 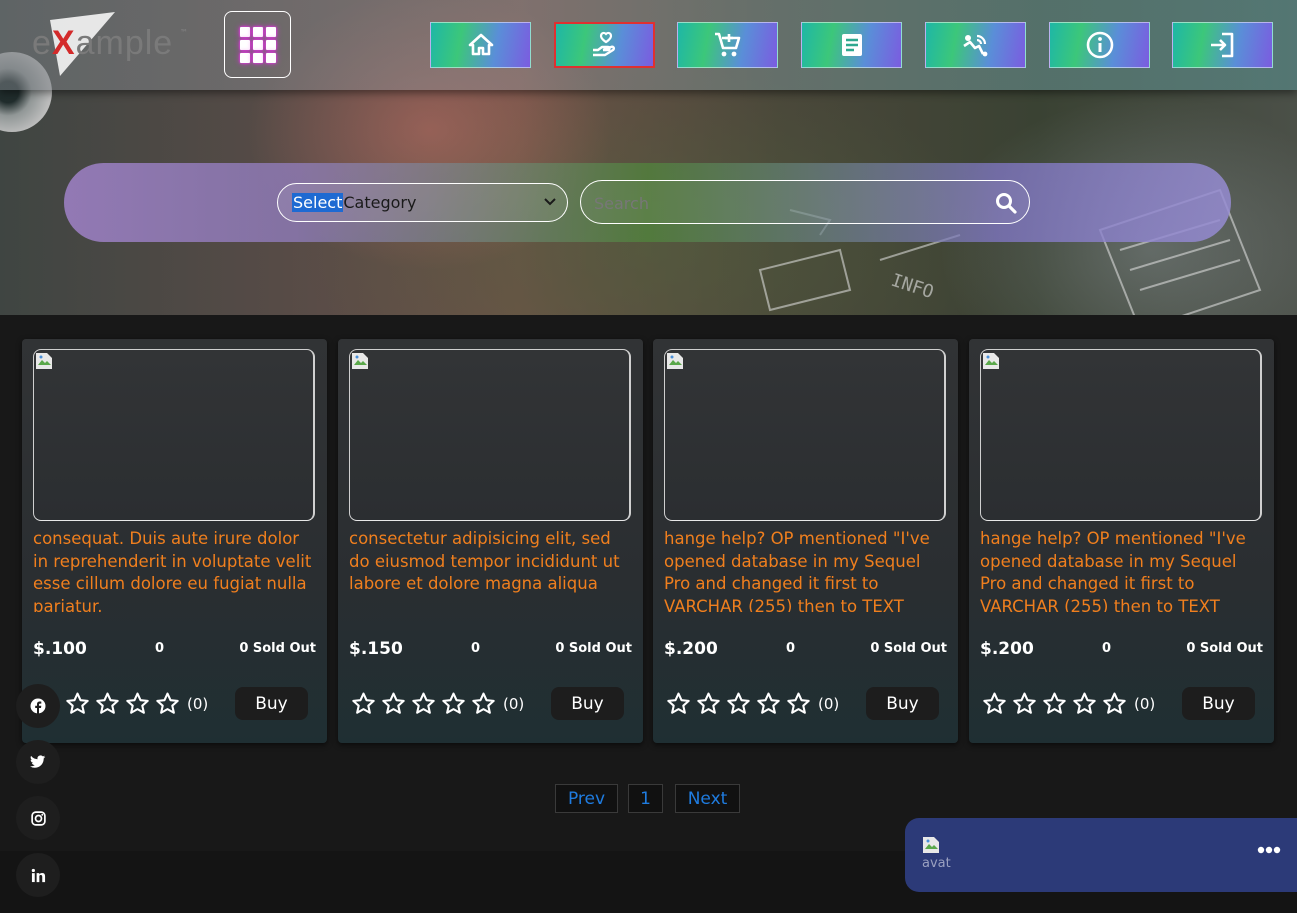 What do you see at coordinates (42, 43) in the screenshot?
I see `logo-text-e: e` at bounding box center [42, 43].